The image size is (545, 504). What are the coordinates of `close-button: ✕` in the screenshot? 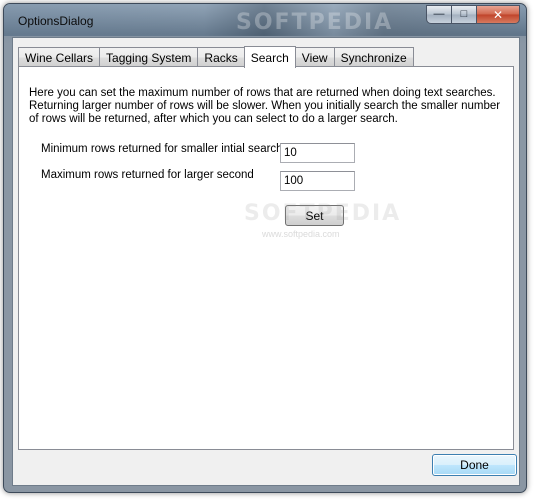 It's located at (498, 14).